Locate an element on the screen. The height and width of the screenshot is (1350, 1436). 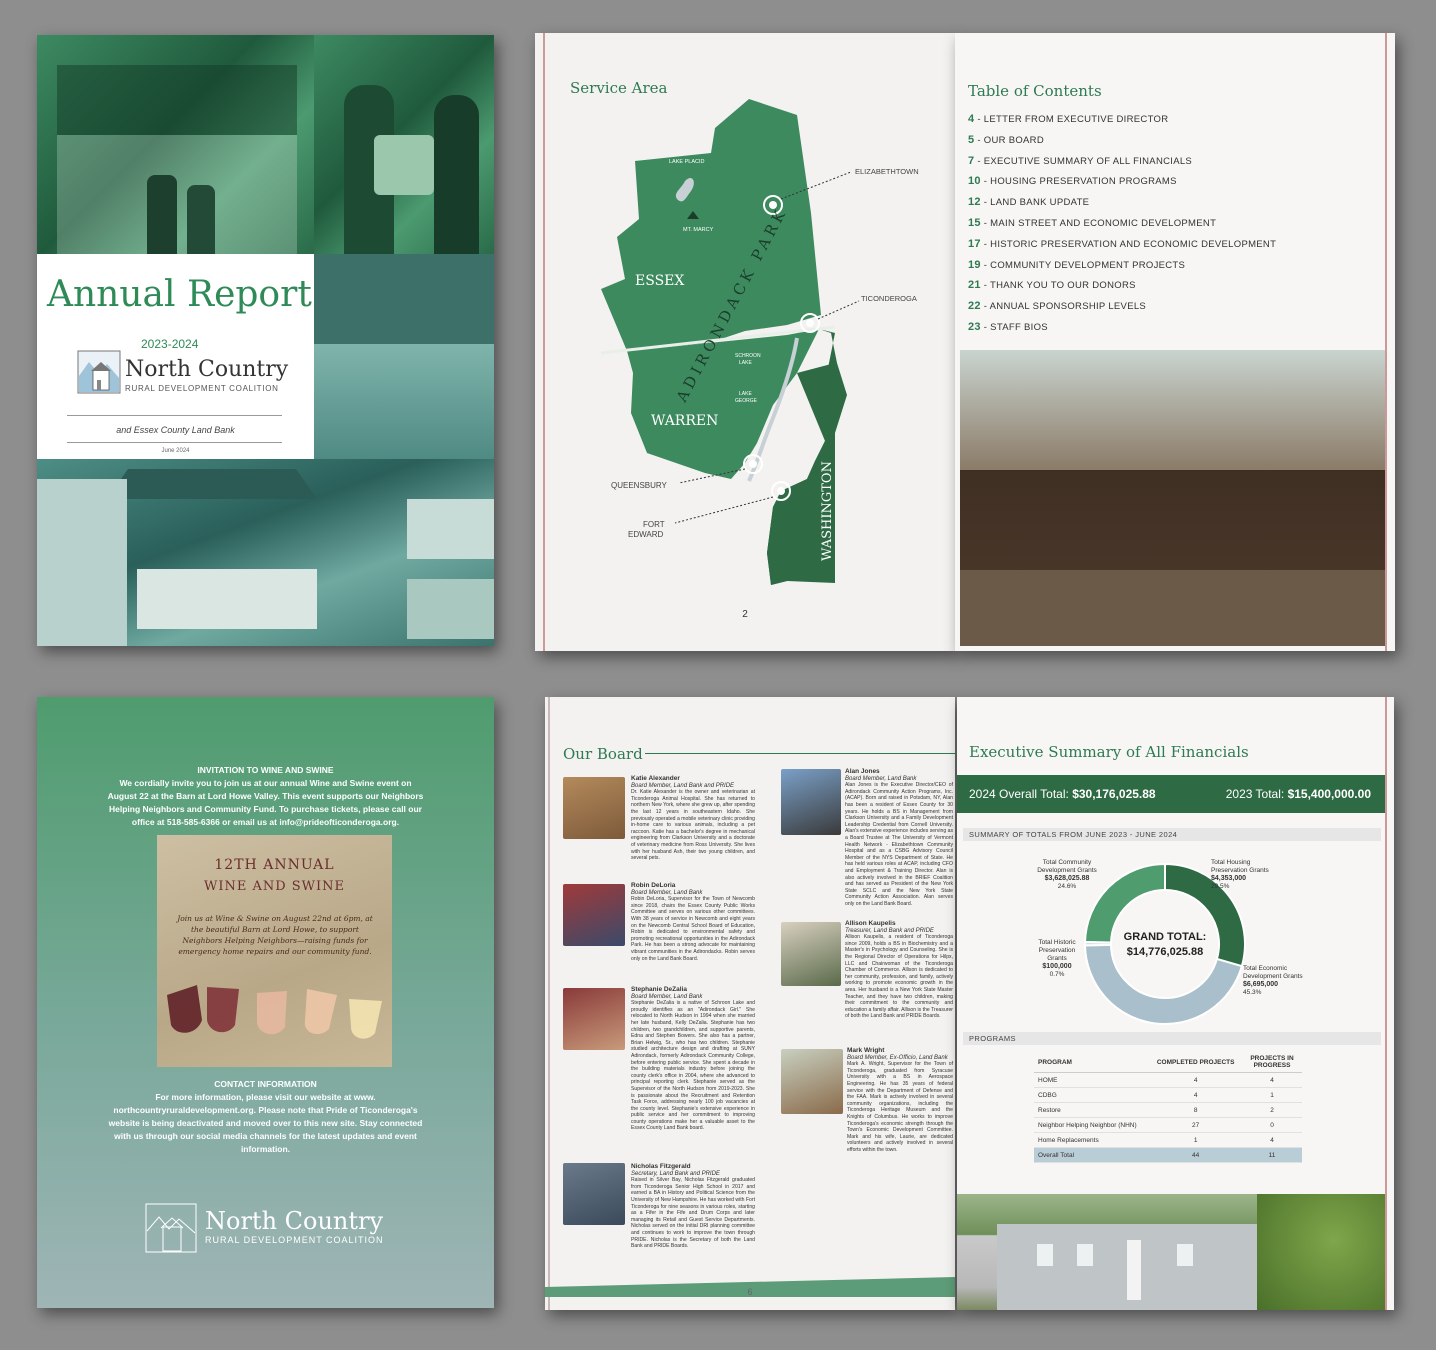
table-cell: 11 is located at coordinates (1272, 1155).